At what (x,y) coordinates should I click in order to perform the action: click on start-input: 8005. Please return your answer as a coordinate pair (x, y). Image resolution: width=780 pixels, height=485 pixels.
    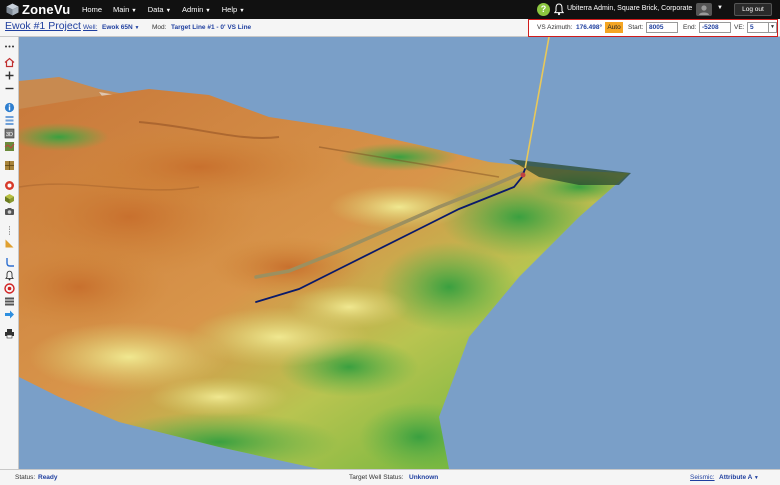
    Looking at the image, I should click on (662, 27).